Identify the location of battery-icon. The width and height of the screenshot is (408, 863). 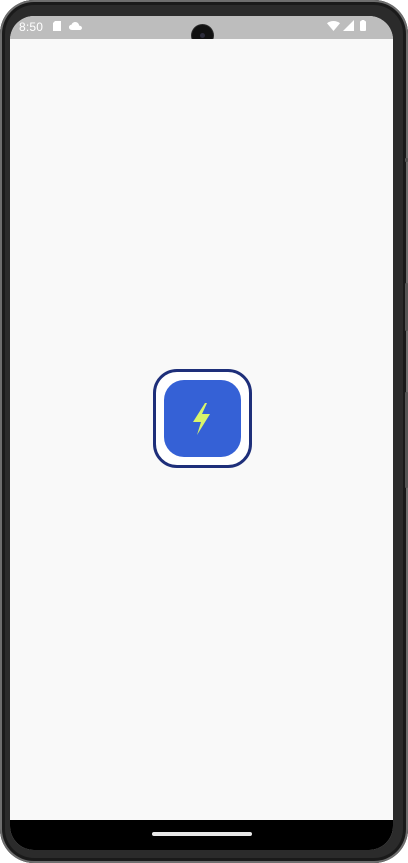
(363, 25).